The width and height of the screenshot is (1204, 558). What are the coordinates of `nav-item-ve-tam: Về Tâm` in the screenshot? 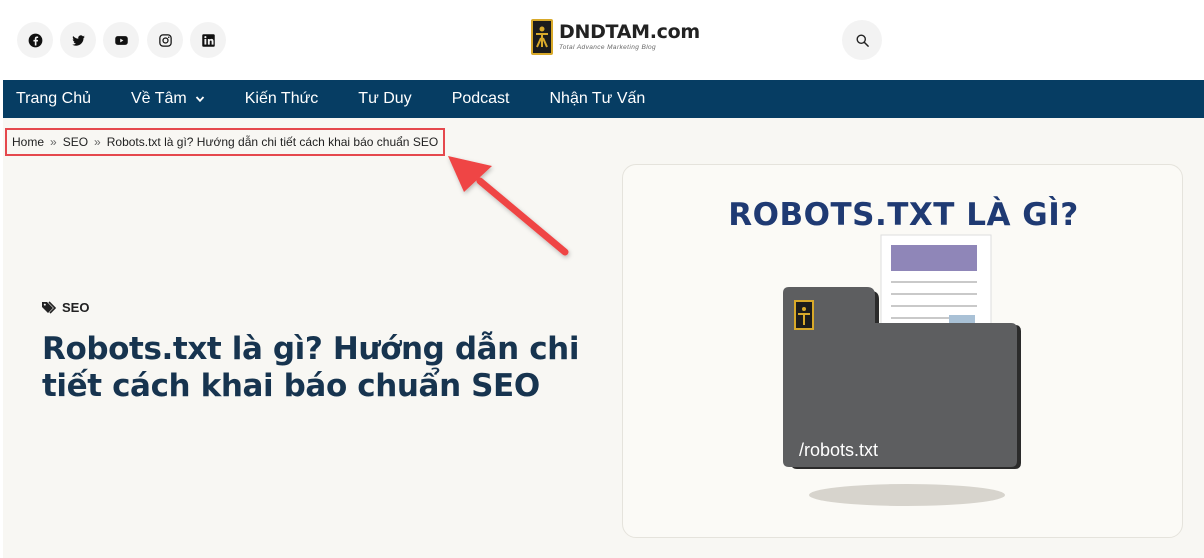 It's located at (168, 99).